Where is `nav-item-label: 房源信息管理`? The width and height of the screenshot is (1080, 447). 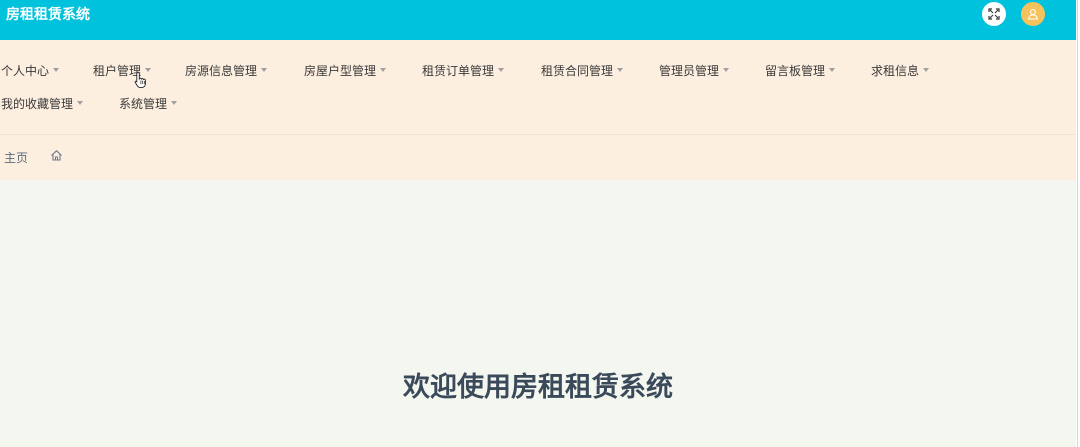 nav-item-label: 房源信息管理 is located at coordinates (221, 71).